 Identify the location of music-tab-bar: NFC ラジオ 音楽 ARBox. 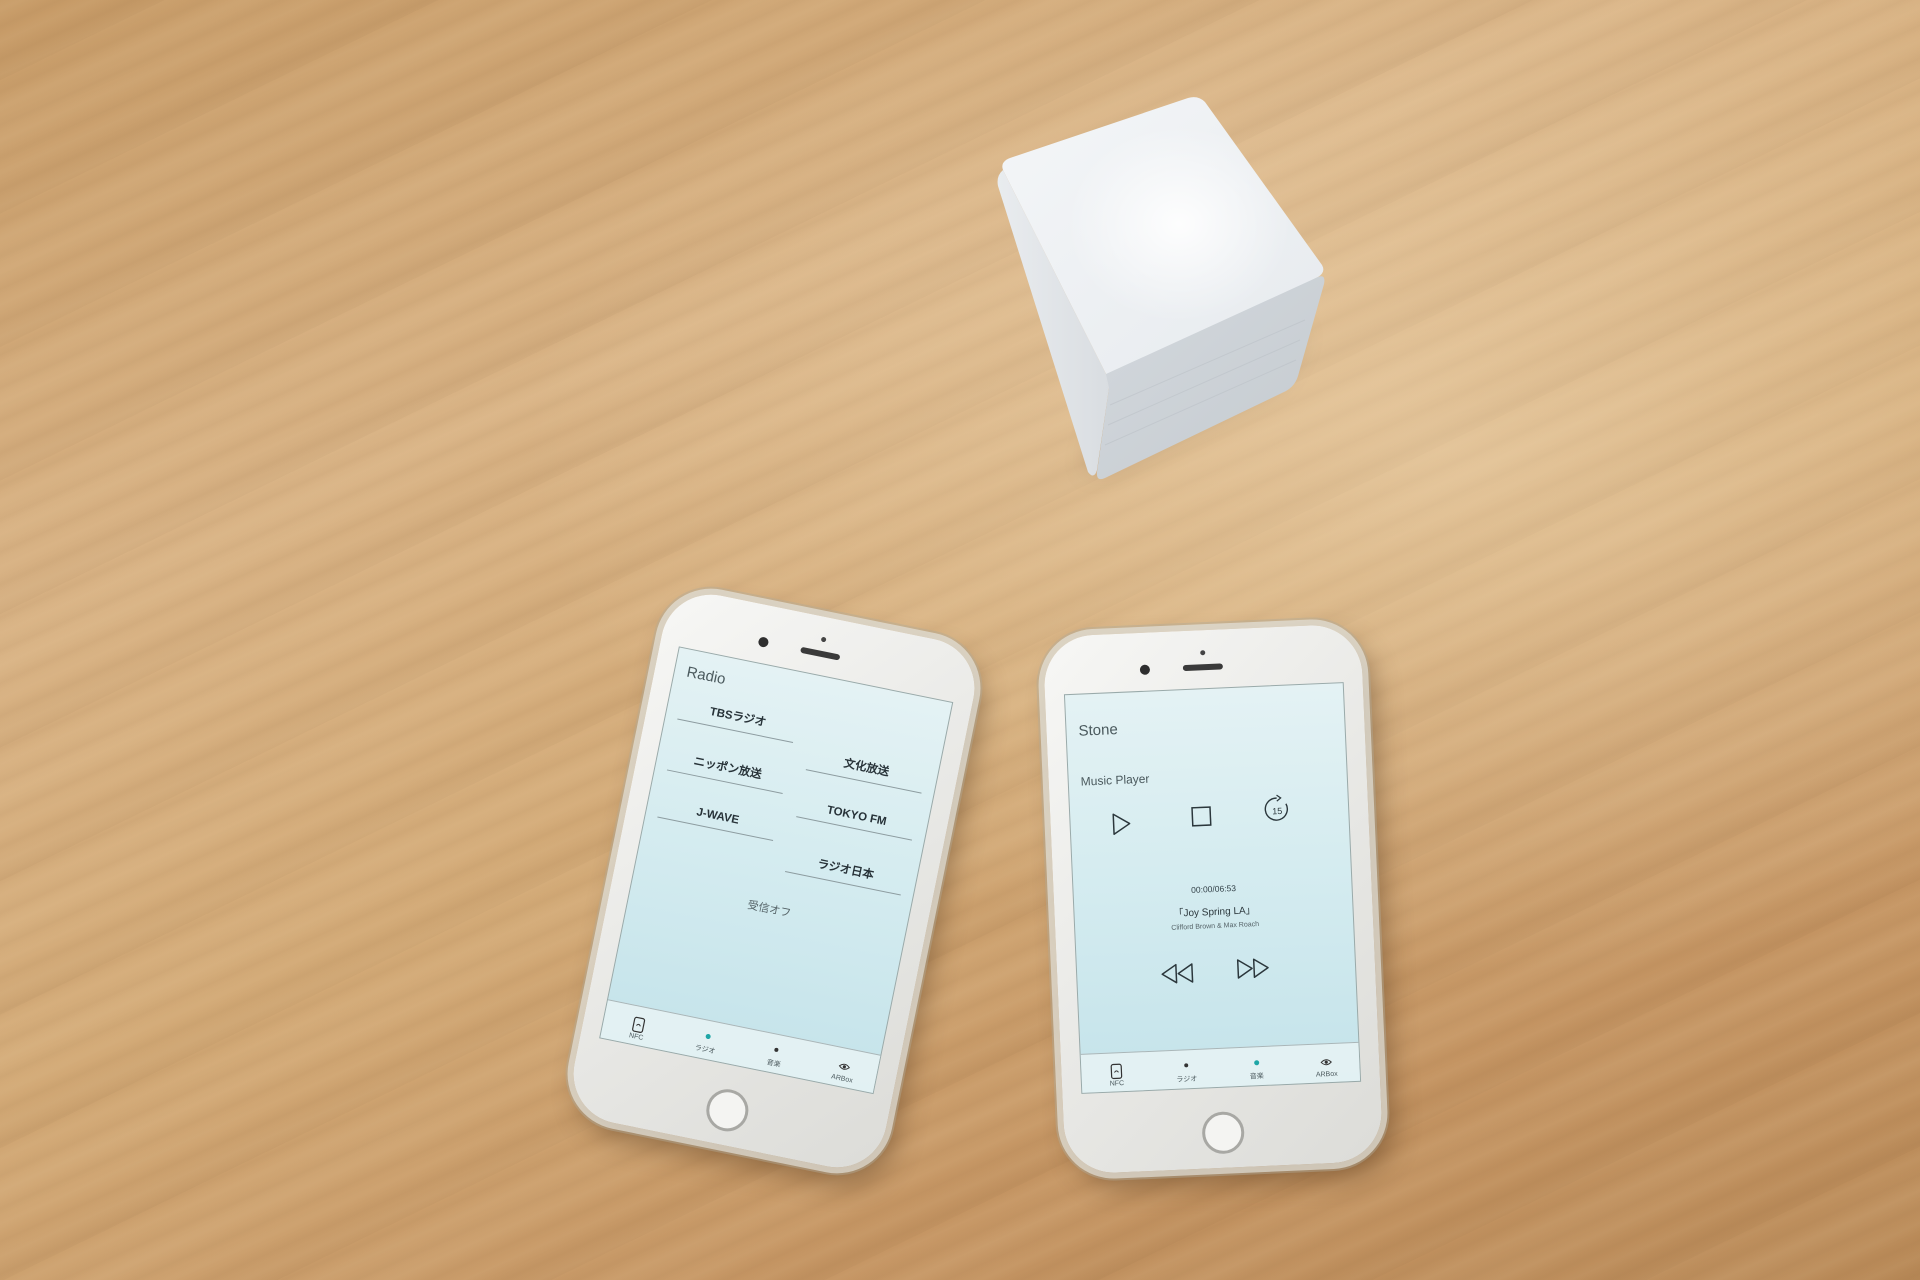
(1221, 1067).